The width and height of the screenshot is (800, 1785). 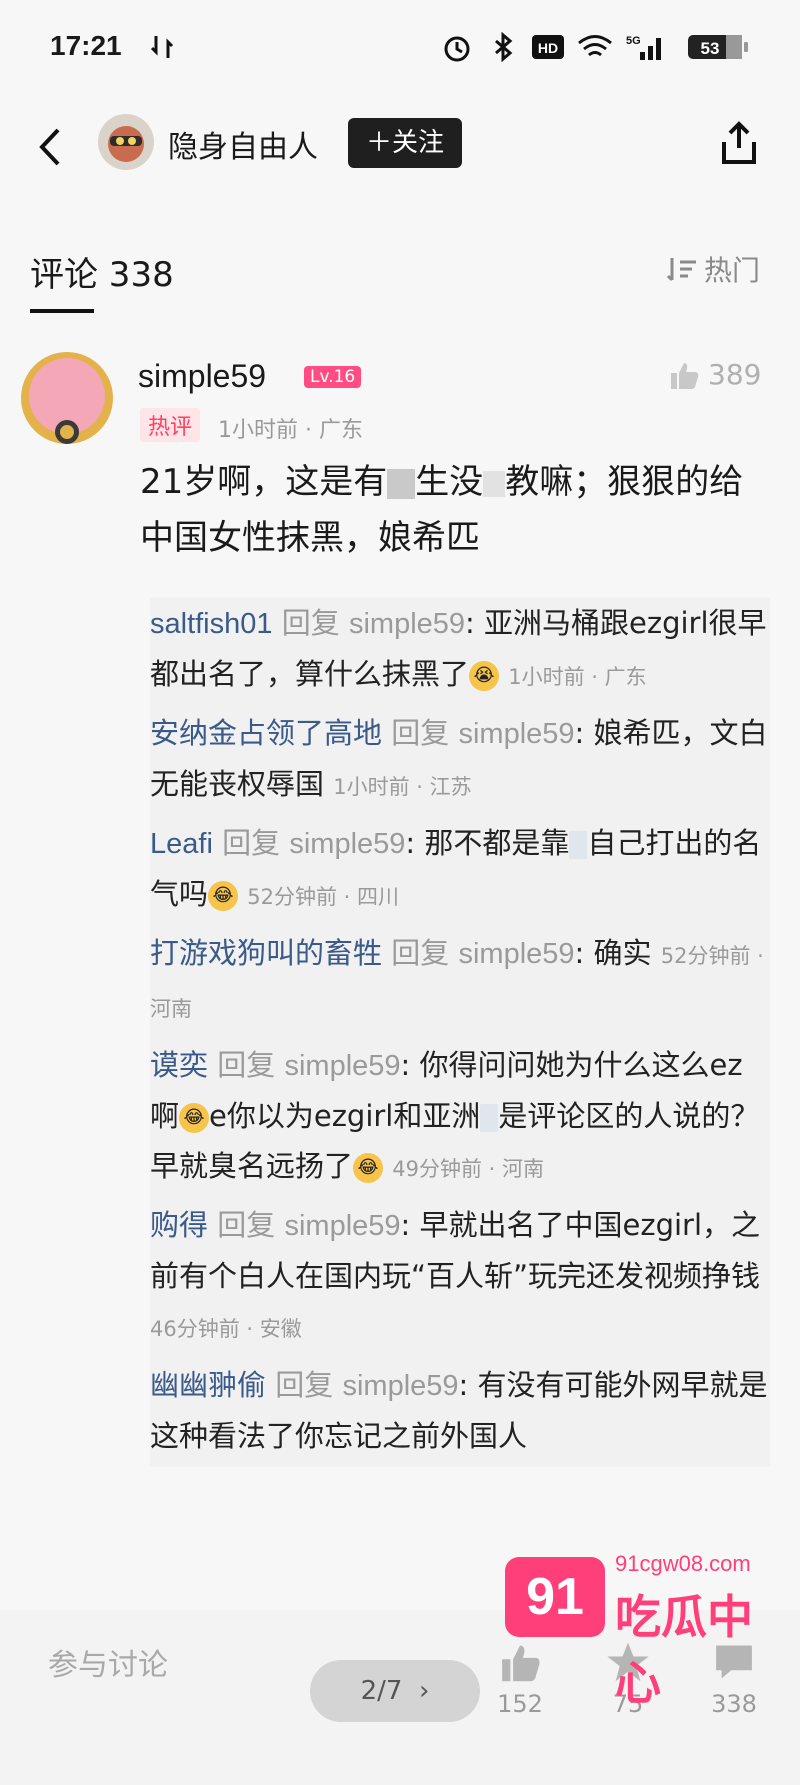 What do you see at coordinates (126, 142) in the screenshot?
I see `author-avatar` at bounding box center [126, 142].